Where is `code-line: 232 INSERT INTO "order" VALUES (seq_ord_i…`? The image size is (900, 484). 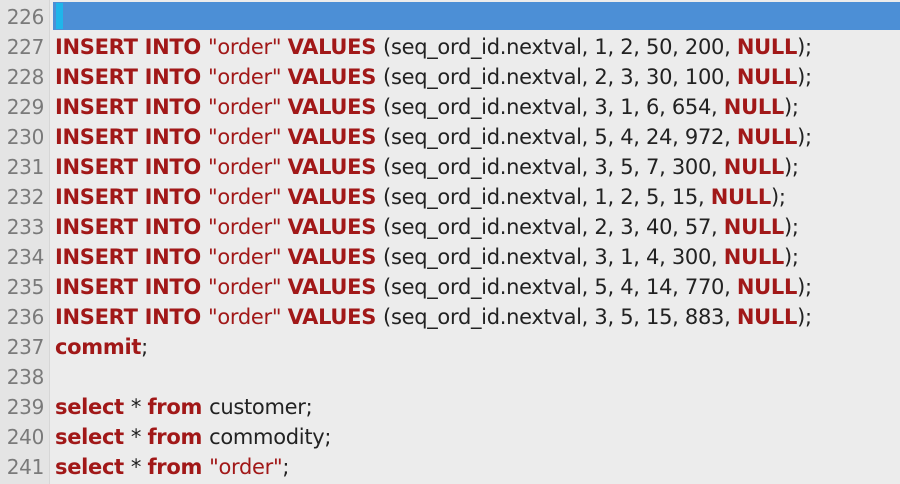 code-line: 232 INSERT INTO "order" VALUES (seq_ord_i… is located at coordinates (450, 197).